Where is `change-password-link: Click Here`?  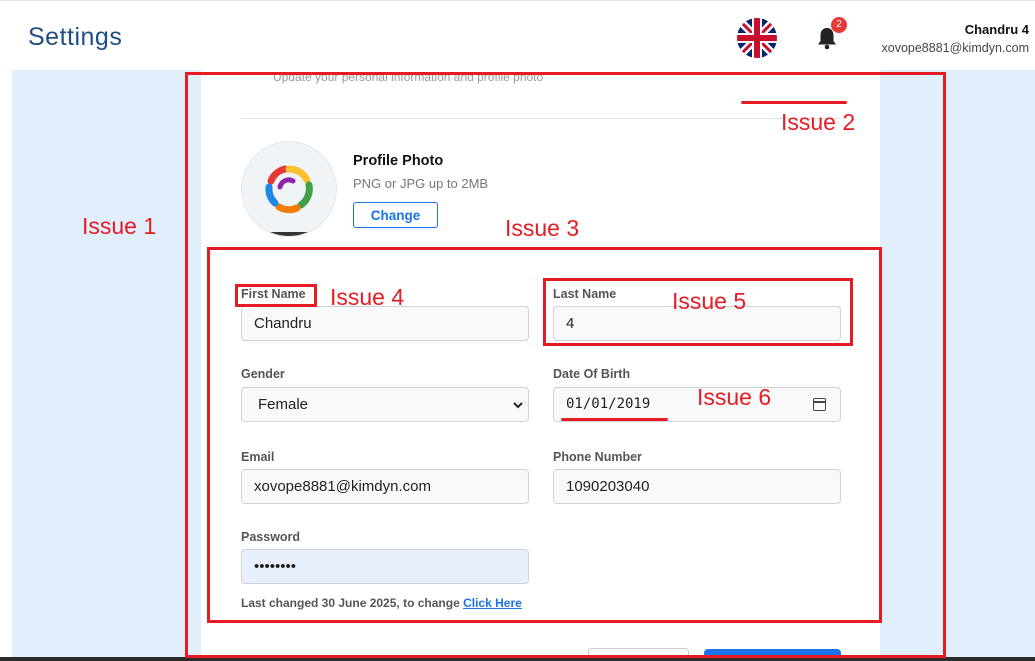
change-password-link: Click Here is located at coordinates (492, 603).